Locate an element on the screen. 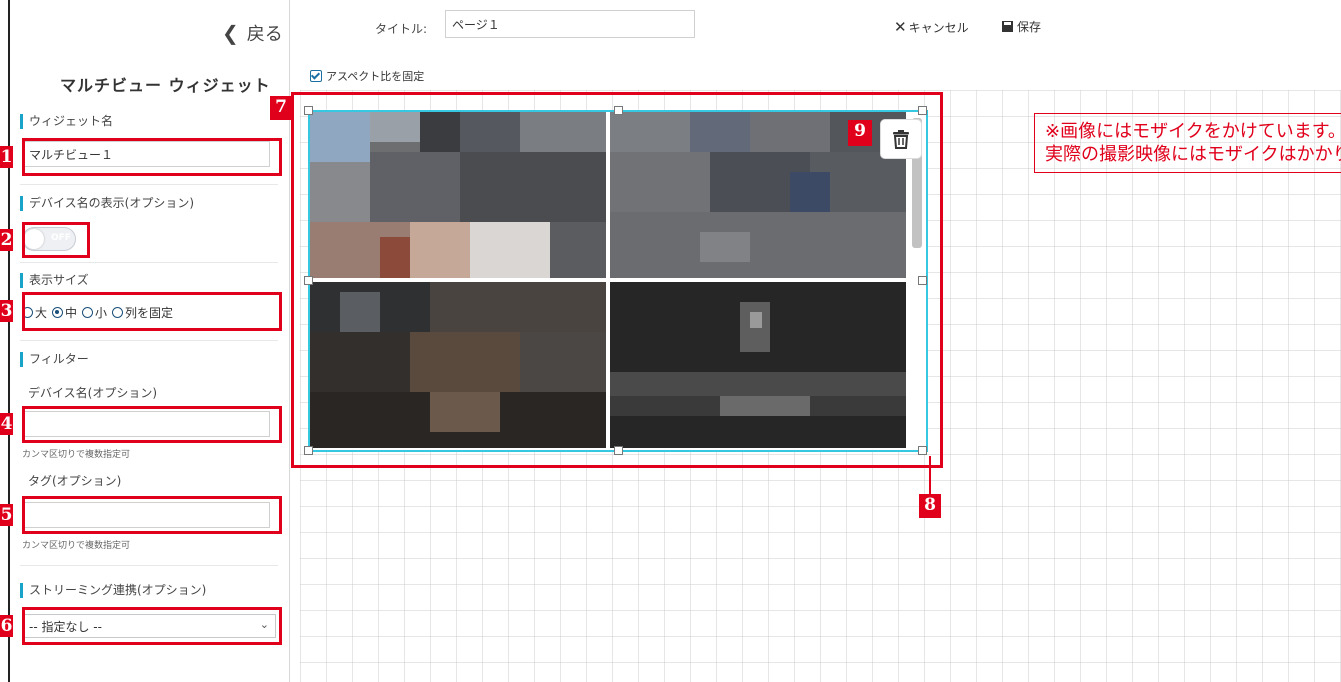 This screenshot has height=682, width=1341. streaming-select: -- 指定なし -- ⌄ is located at coordinates (149, 626).